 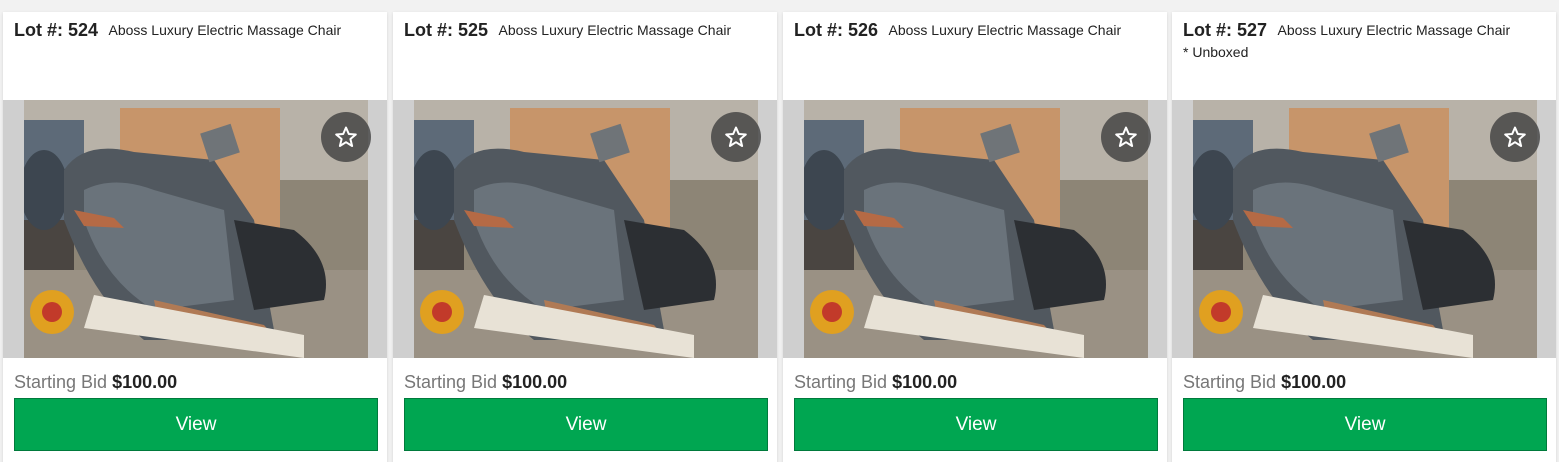 What do you see at coordinates (1225, 30) in the screenshot?
I see `lot-number: Lot #: 527` at bounding box center [1225, 30].